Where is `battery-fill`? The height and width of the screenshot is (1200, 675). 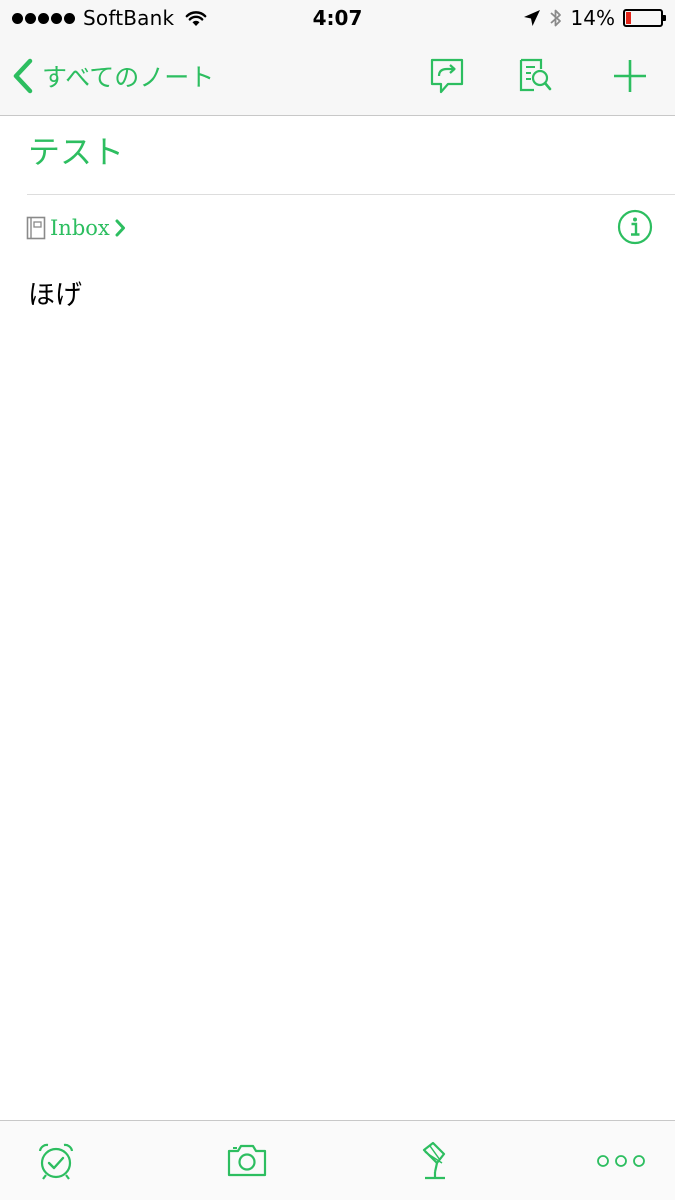
battery-fill is located at coordinates (628, 18).